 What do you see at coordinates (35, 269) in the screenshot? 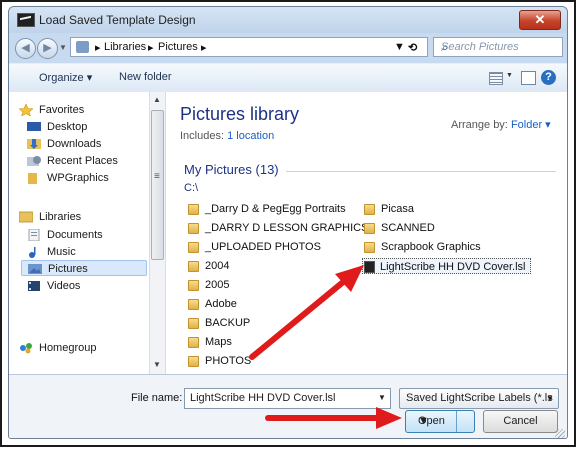
I see `pictures-icon` at bounding box center [35, 269].